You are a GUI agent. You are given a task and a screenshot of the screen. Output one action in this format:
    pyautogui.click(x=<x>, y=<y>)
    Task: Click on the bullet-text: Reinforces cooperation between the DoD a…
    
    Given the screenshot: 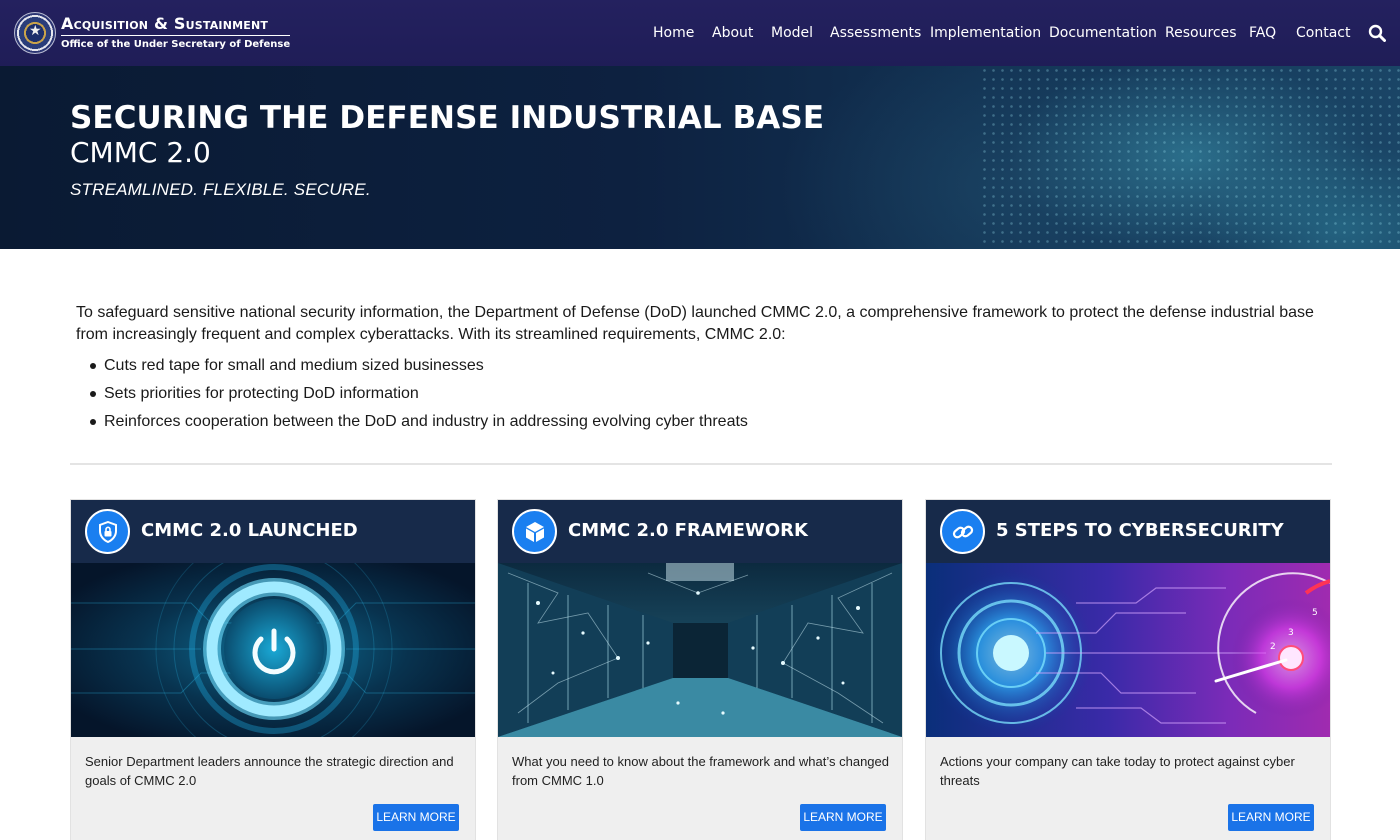 What is the action you would take?
    pyautogui.click(x=426, y=421)
    